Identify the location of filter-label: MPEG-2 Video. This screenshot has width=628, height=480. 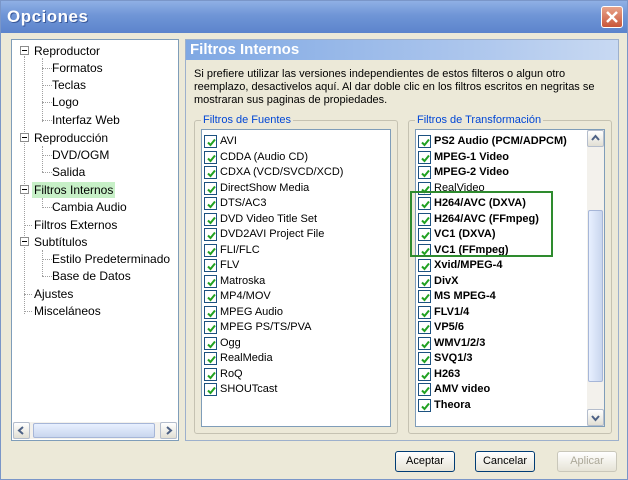
(471, 172).